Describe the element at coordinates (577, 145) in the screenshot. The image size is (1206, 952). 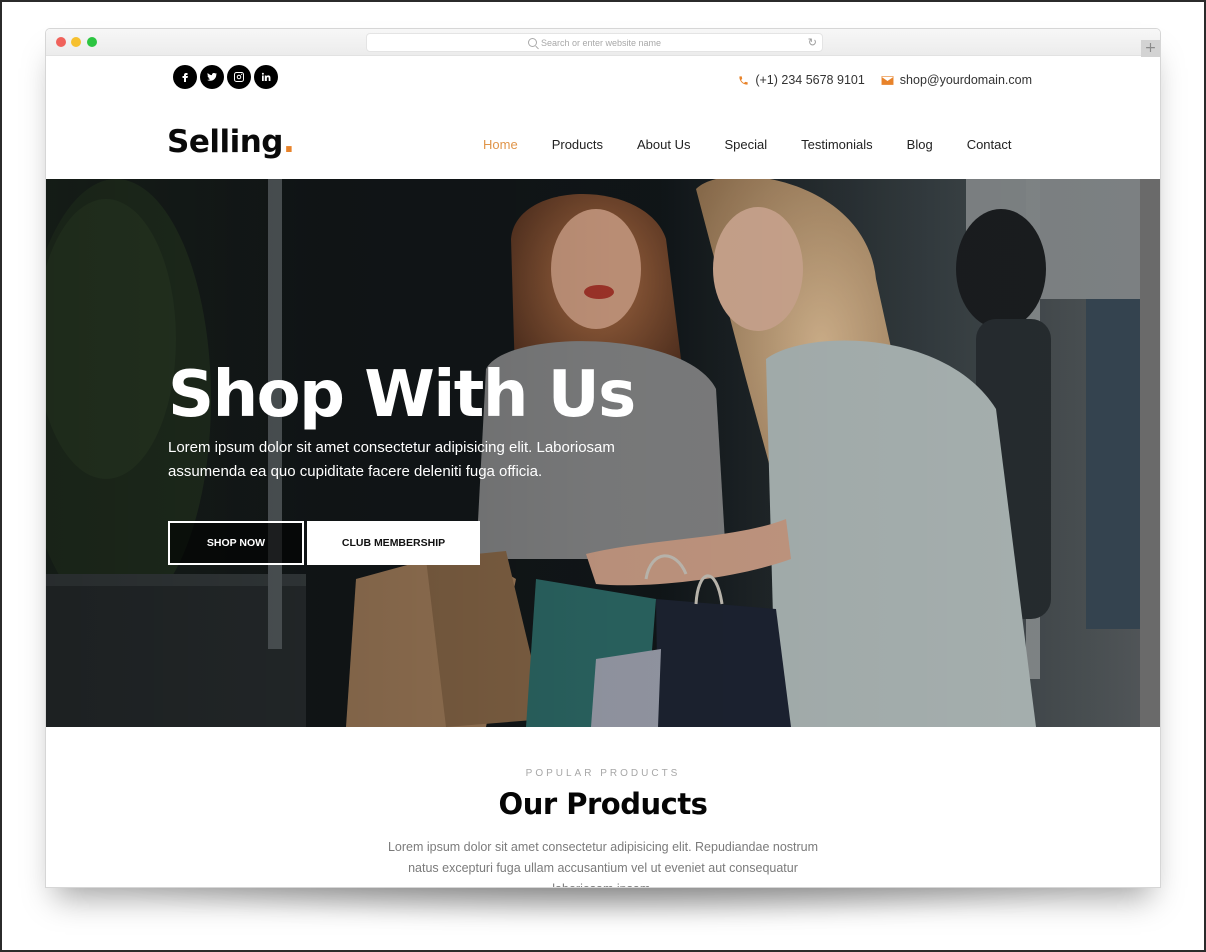
I see `nav-products: Products` at that location.